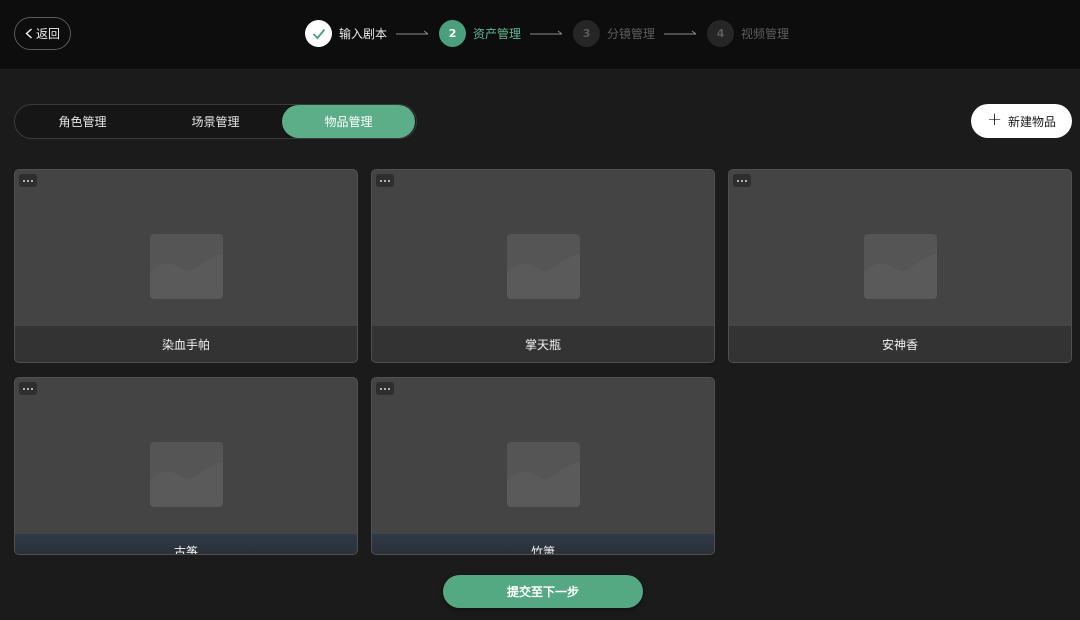  I want to click on item-name: 古筝, so click(186, 544).